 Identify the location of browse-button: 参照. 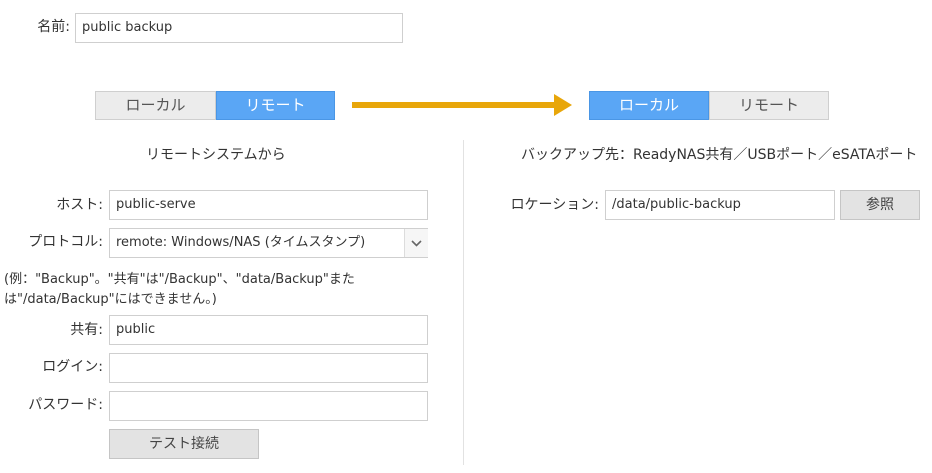
(880, 205).